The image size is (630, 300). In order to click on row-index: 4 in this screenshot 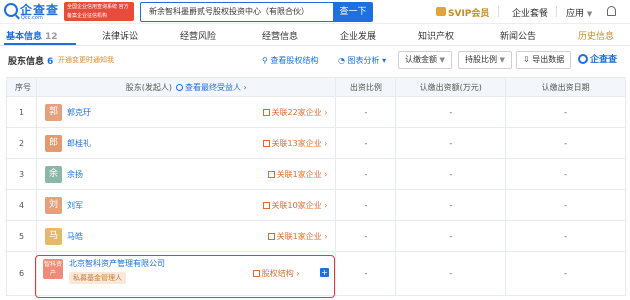, I will do `click(21, 205)`.